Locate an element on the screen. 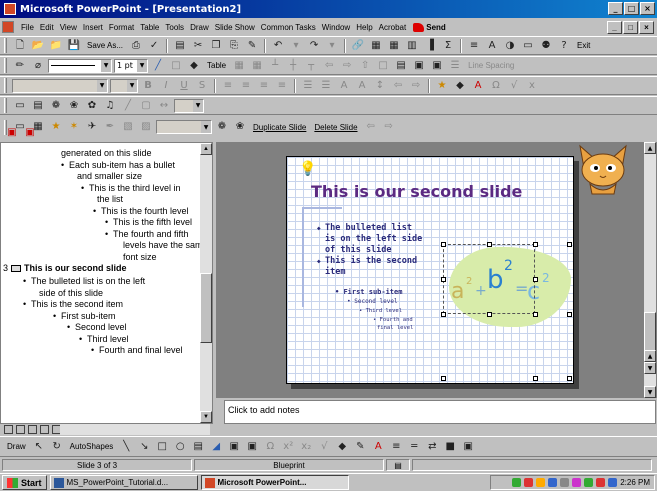 The width and height of the screenshot is (657, 491). book-icon: ▤ is located at coordinates (180, 46).